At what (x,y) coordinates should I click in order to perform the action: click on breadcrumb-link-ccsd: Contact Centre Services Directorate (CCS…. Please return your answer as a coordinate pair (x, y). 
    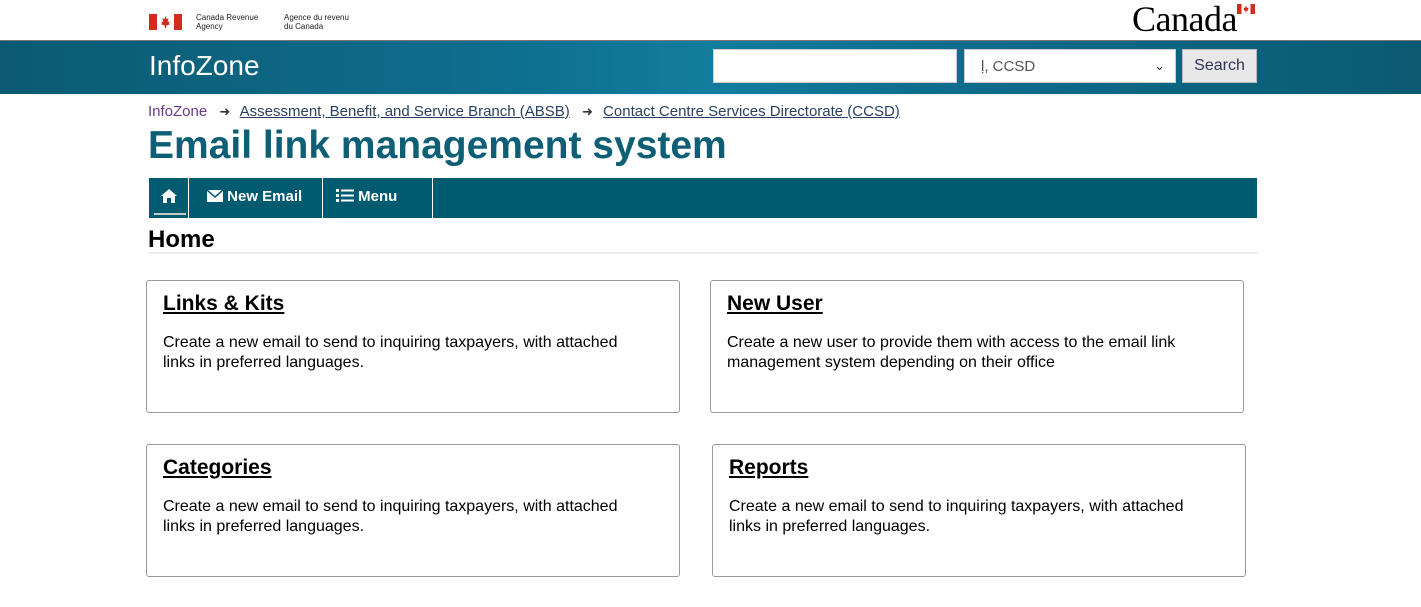
    Looking at the image, I should click on (751, 111).